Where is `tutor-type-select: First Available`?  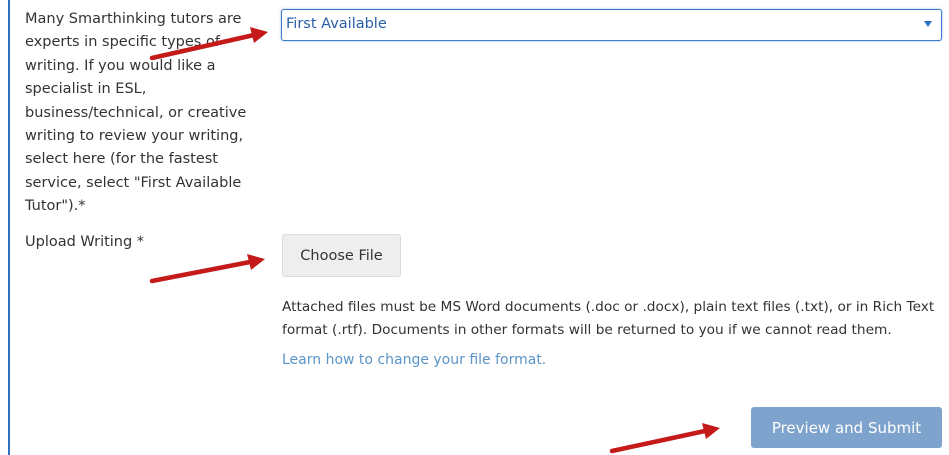 tutor-type-select: First Available is located at coordinates (611, 25).